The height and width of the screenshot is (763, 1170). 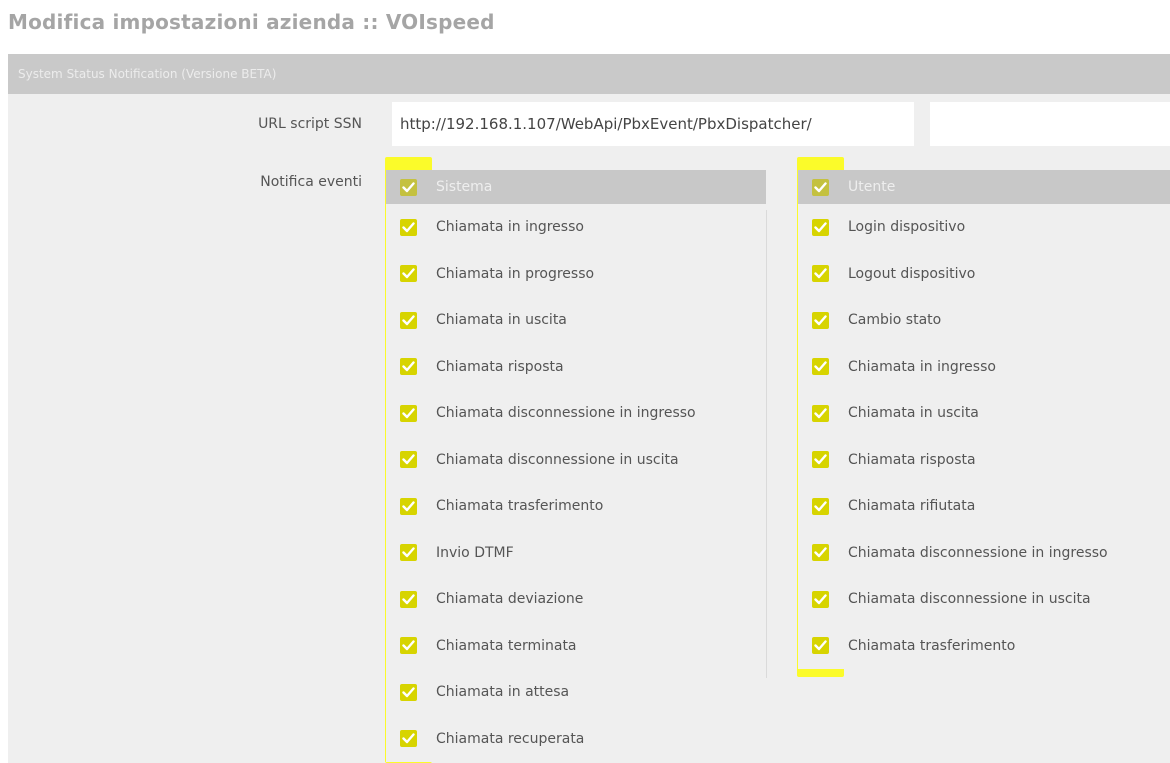 What do you see at coordinates (501, 320) in the screenshot?
I see `system-event-label: Chiamata in uscita` at bounding box center [501, 320].